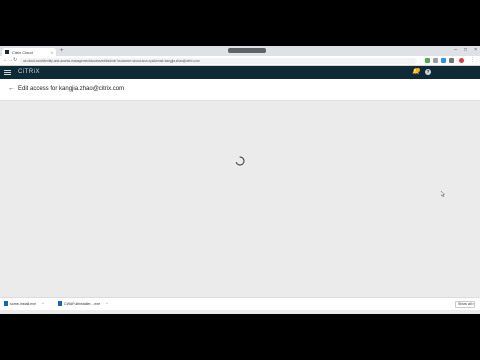 Image resolution: width=480 pixels, height=360 pixels. Describe the element at coordinates (29, 72) in the screenshot. I see `citrix-logo: CiTRiX` at that location.